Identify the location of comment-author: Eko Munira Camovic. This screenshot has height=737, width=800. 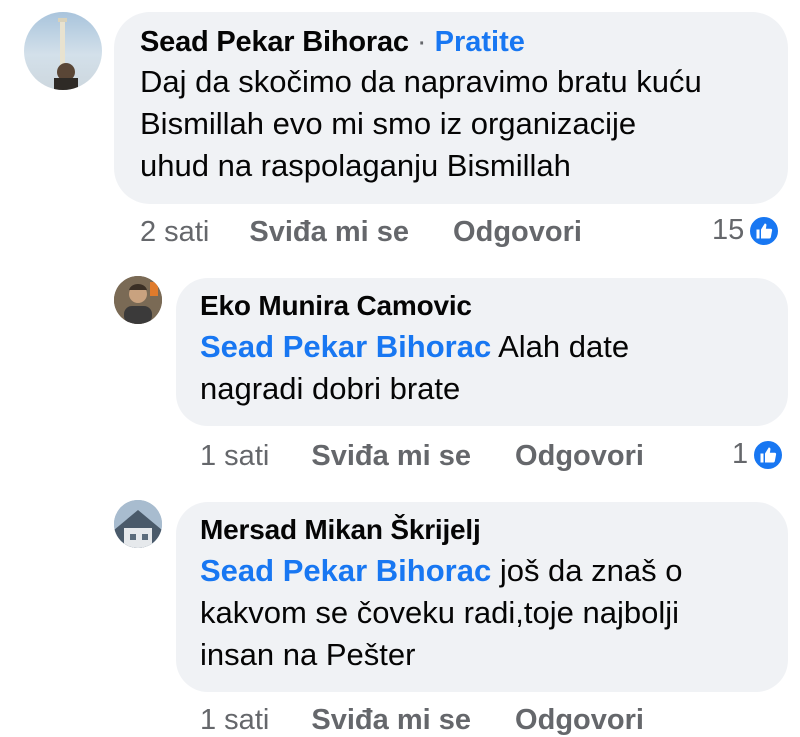
(482, 306).